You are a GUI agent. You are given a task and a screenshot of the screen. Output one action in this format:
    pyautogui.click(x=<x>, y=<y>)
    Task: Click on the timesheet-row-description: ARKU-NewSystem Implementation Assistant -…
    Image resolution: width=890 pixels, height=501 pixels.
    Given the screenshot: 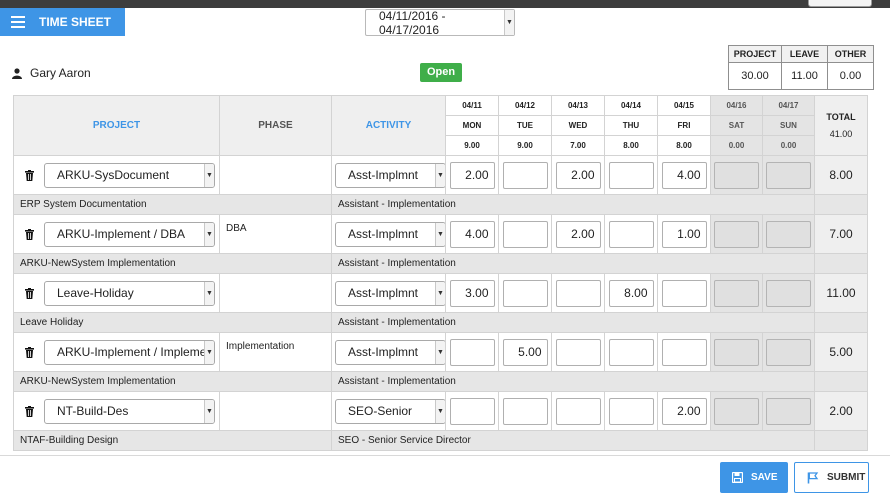 What is the action you would take?
    pyautogui.click(x=440, y=381)
    